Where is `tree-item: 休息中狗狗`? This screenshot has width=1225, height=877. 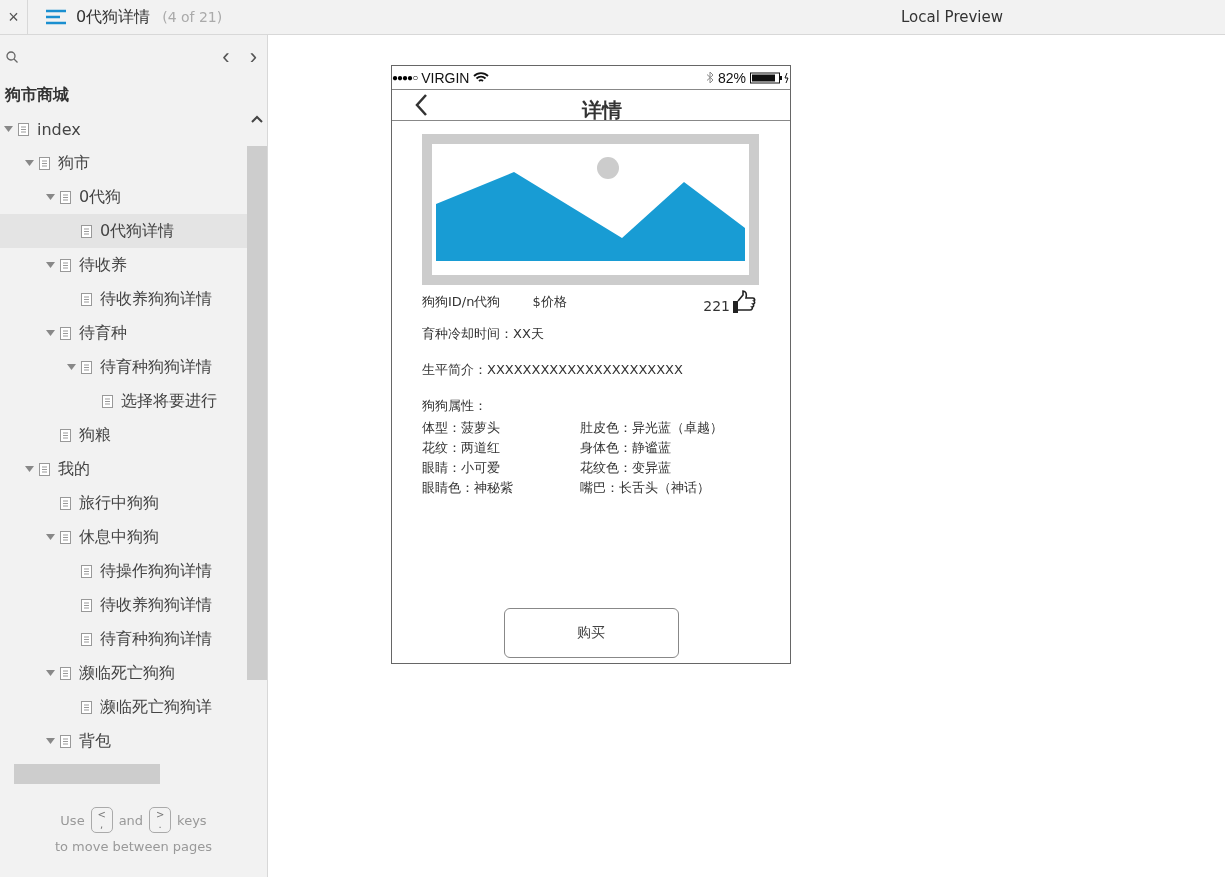 tree-item: 休息中狗狗 is located at coordinates (123, 537).